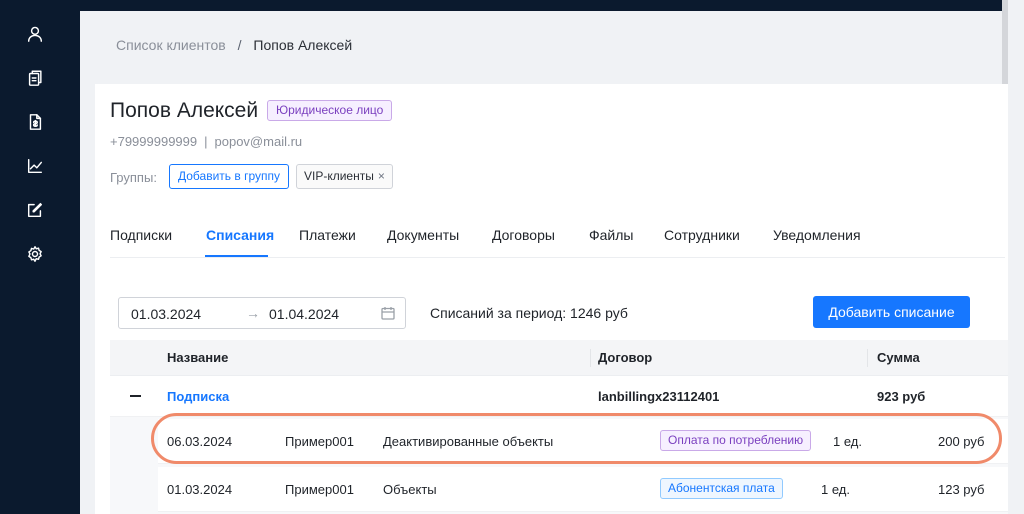  I want to click on top-strip, so click(512, 5).